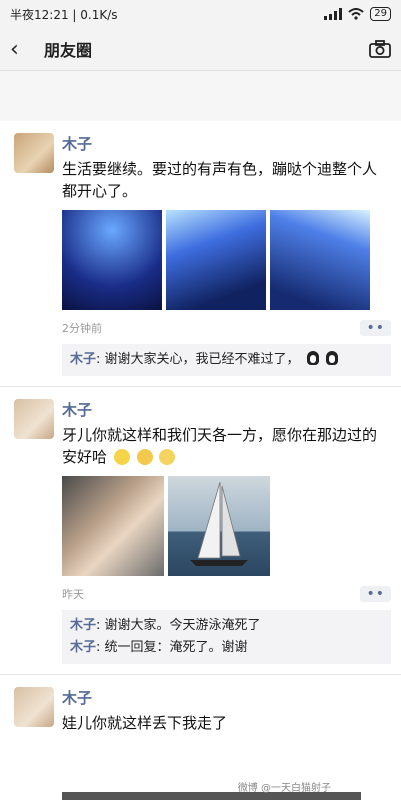 The image size is (401, 800). I want to click on crying-emoji-icon, so click(167, 457).